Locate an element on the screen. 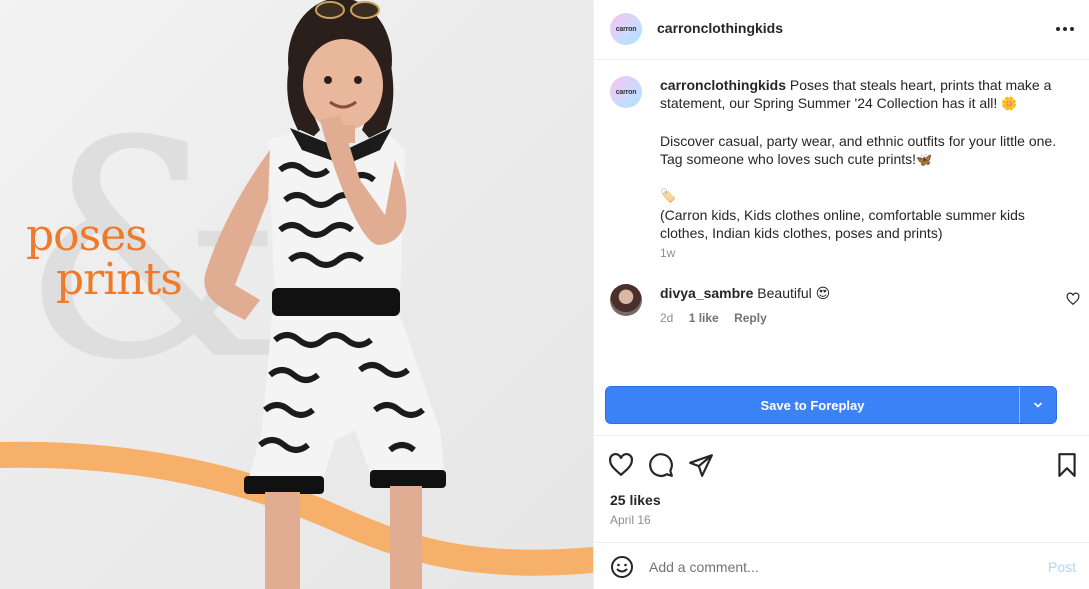 The image size is (1089, 589). likes-count: 25 likes is located at coordinates (635, 500).